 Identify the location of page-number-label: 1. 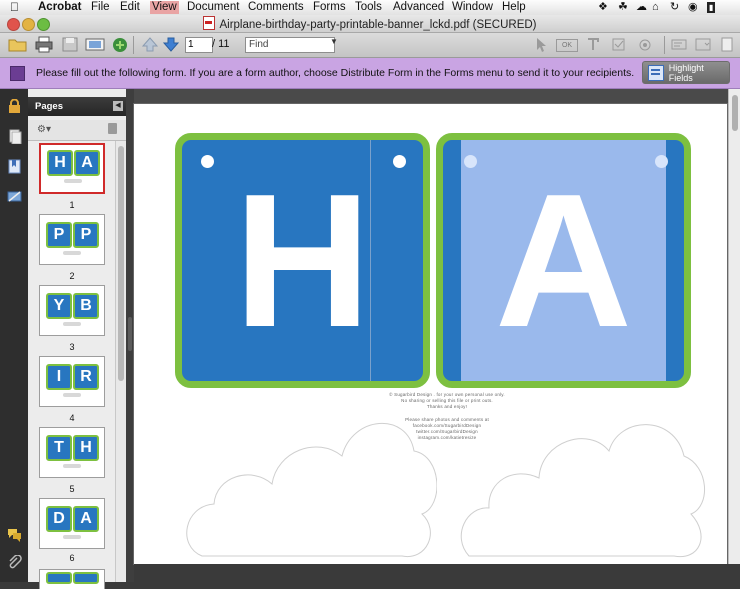
(72, 205).